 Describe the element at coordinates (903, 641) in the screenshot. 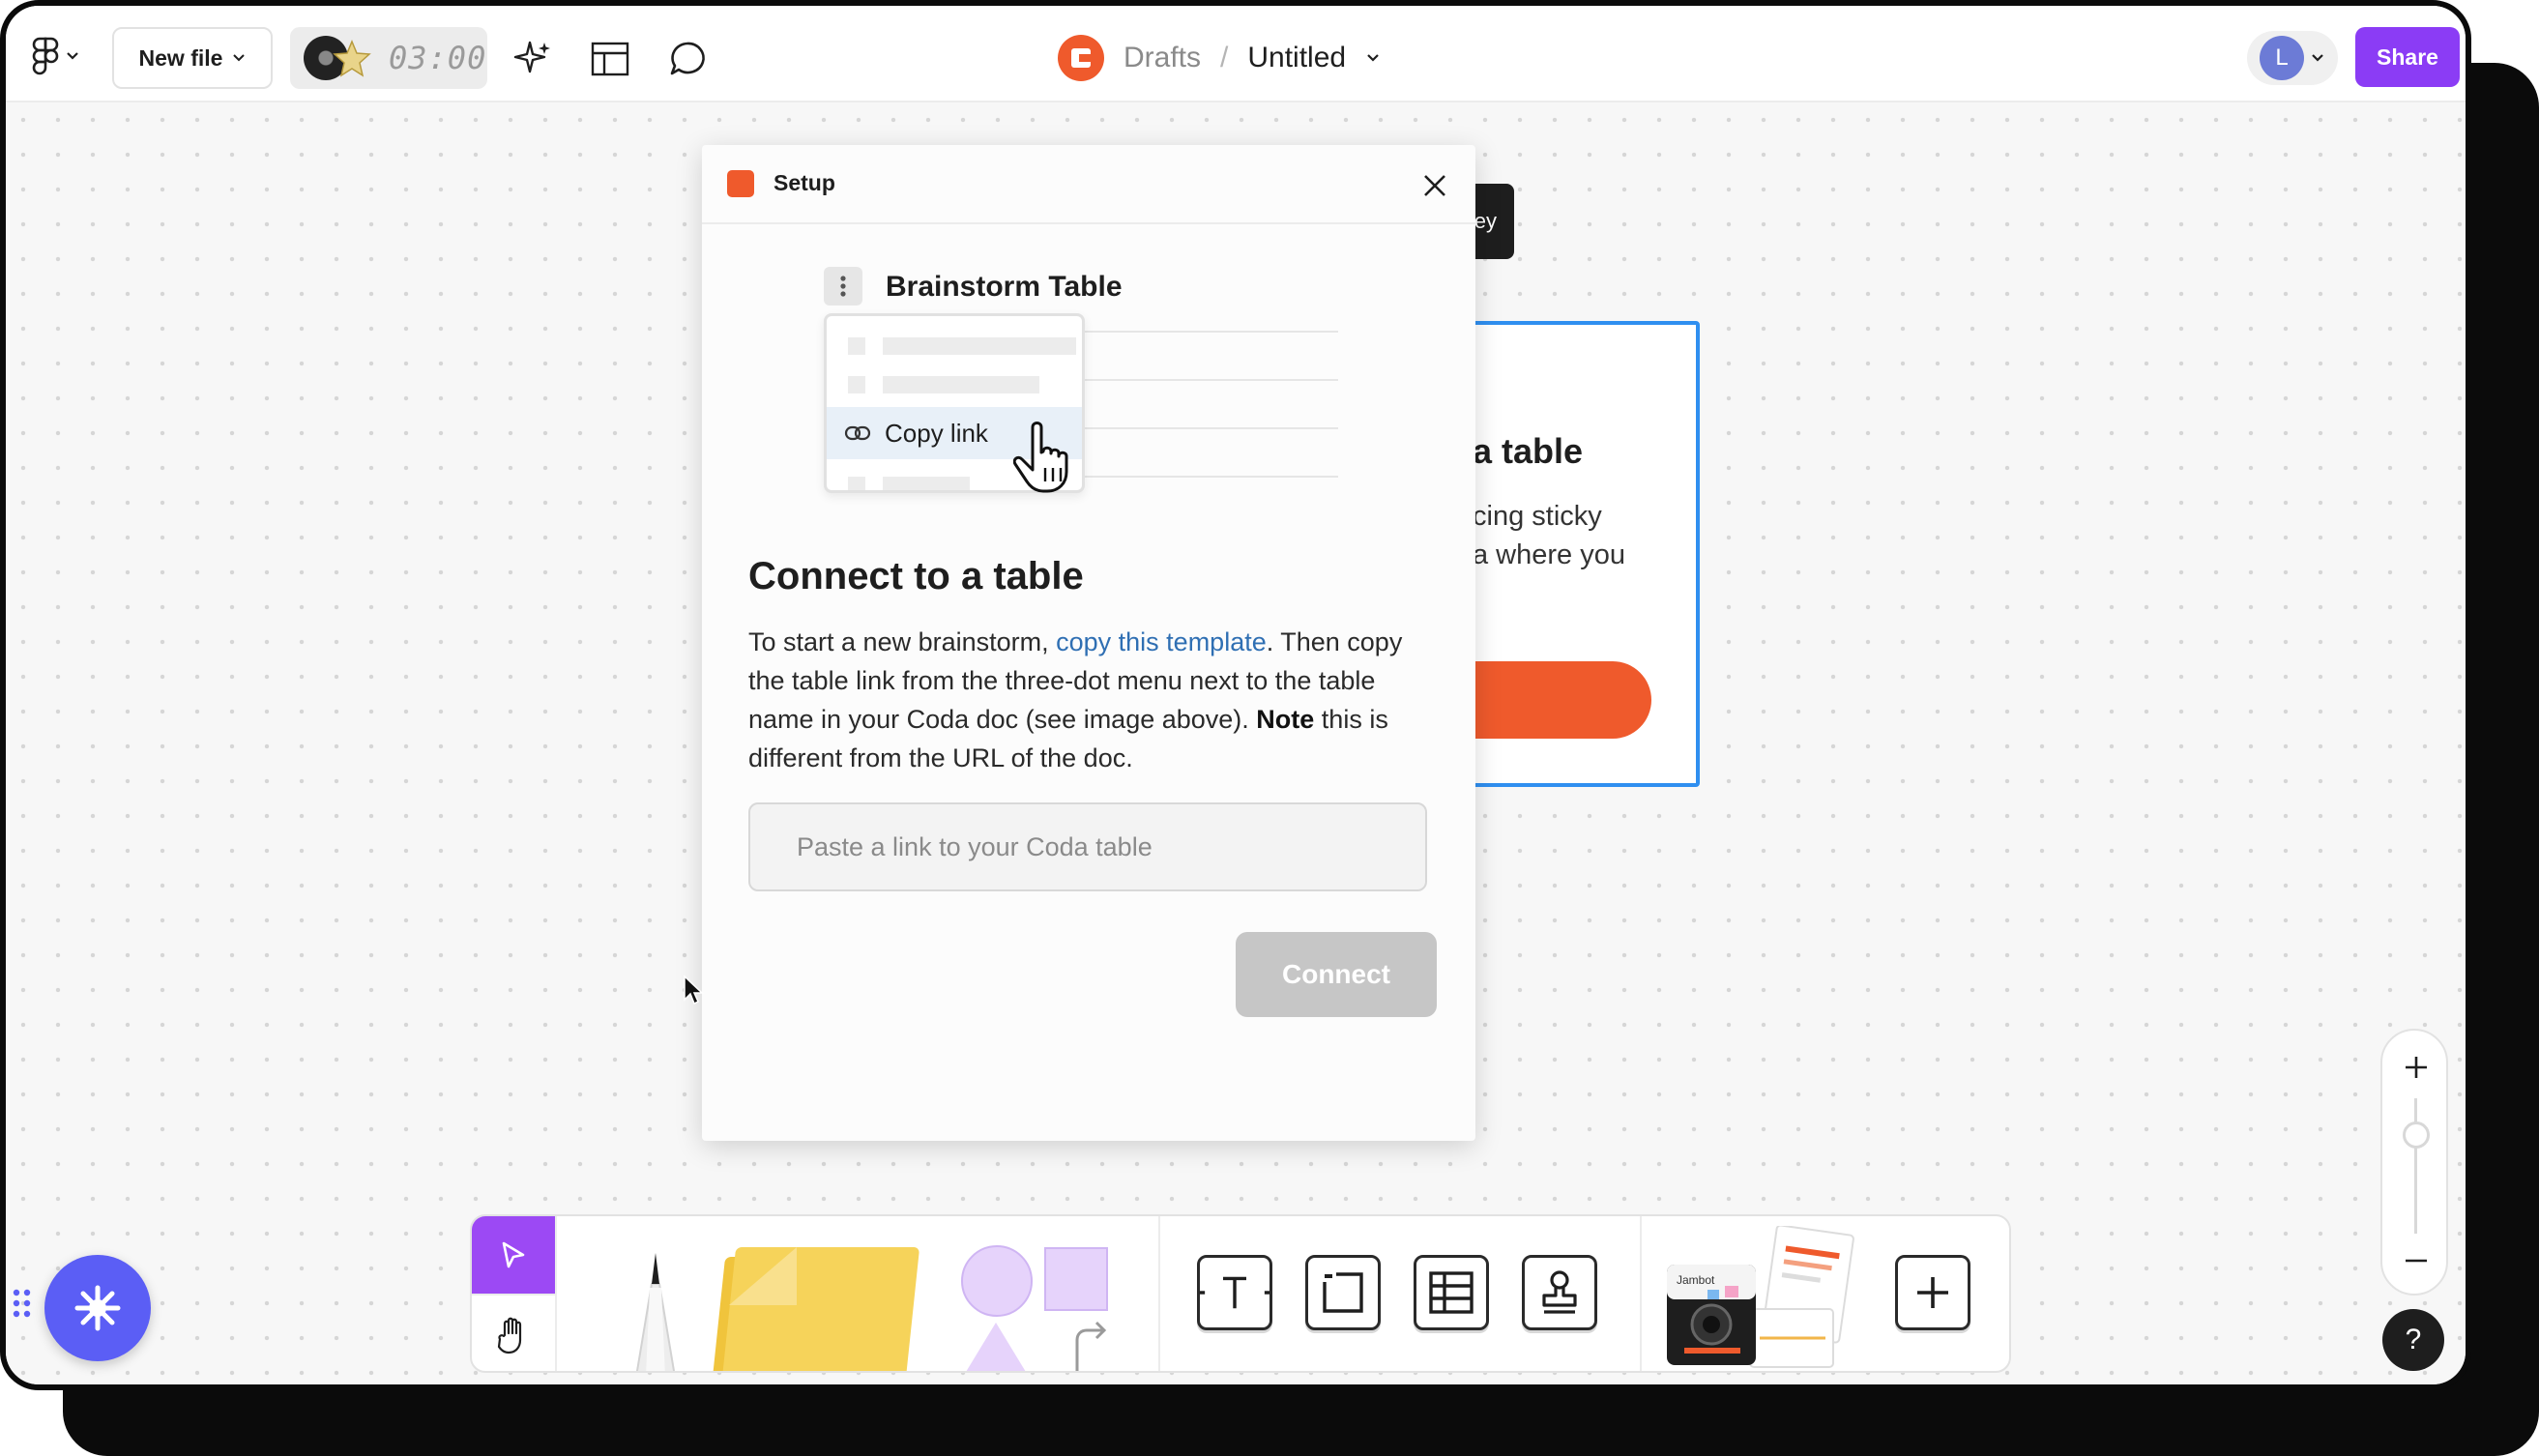

I see `instructions-text-1: To start a new brainstorm,` at that location.